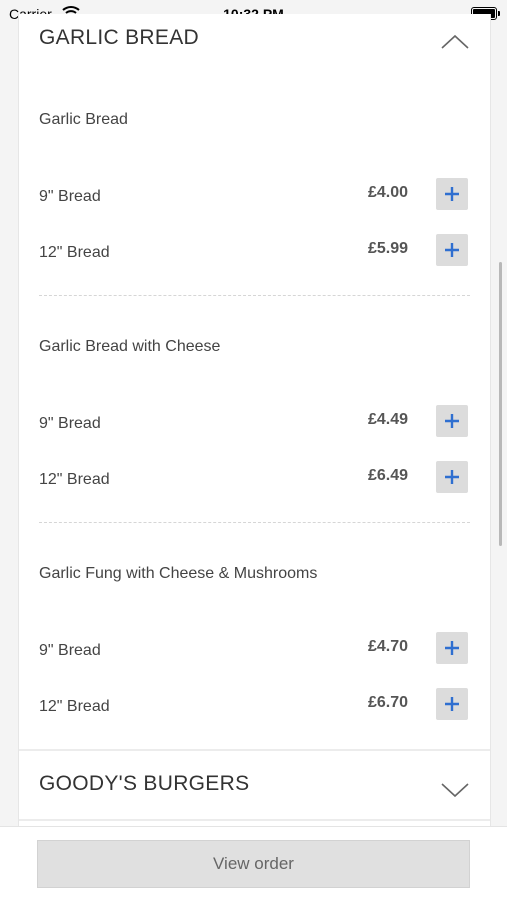 Image resolution: width=507 pixels, height=901 pixels. I want to click on item-price: £6.70, so click(387, 702).